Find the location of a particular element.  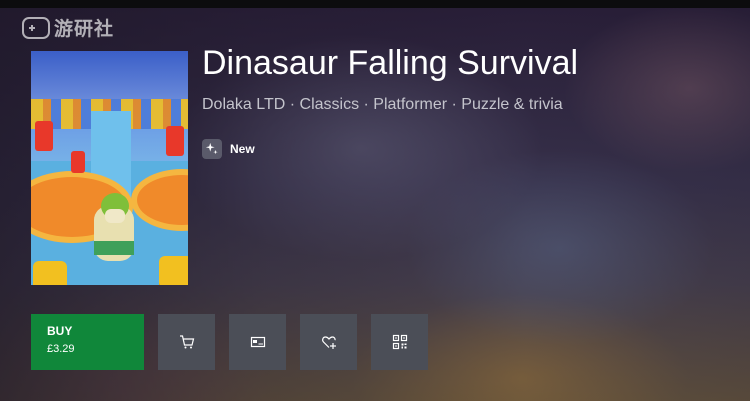

qr-code-icon is located at coordinates (399, 342).